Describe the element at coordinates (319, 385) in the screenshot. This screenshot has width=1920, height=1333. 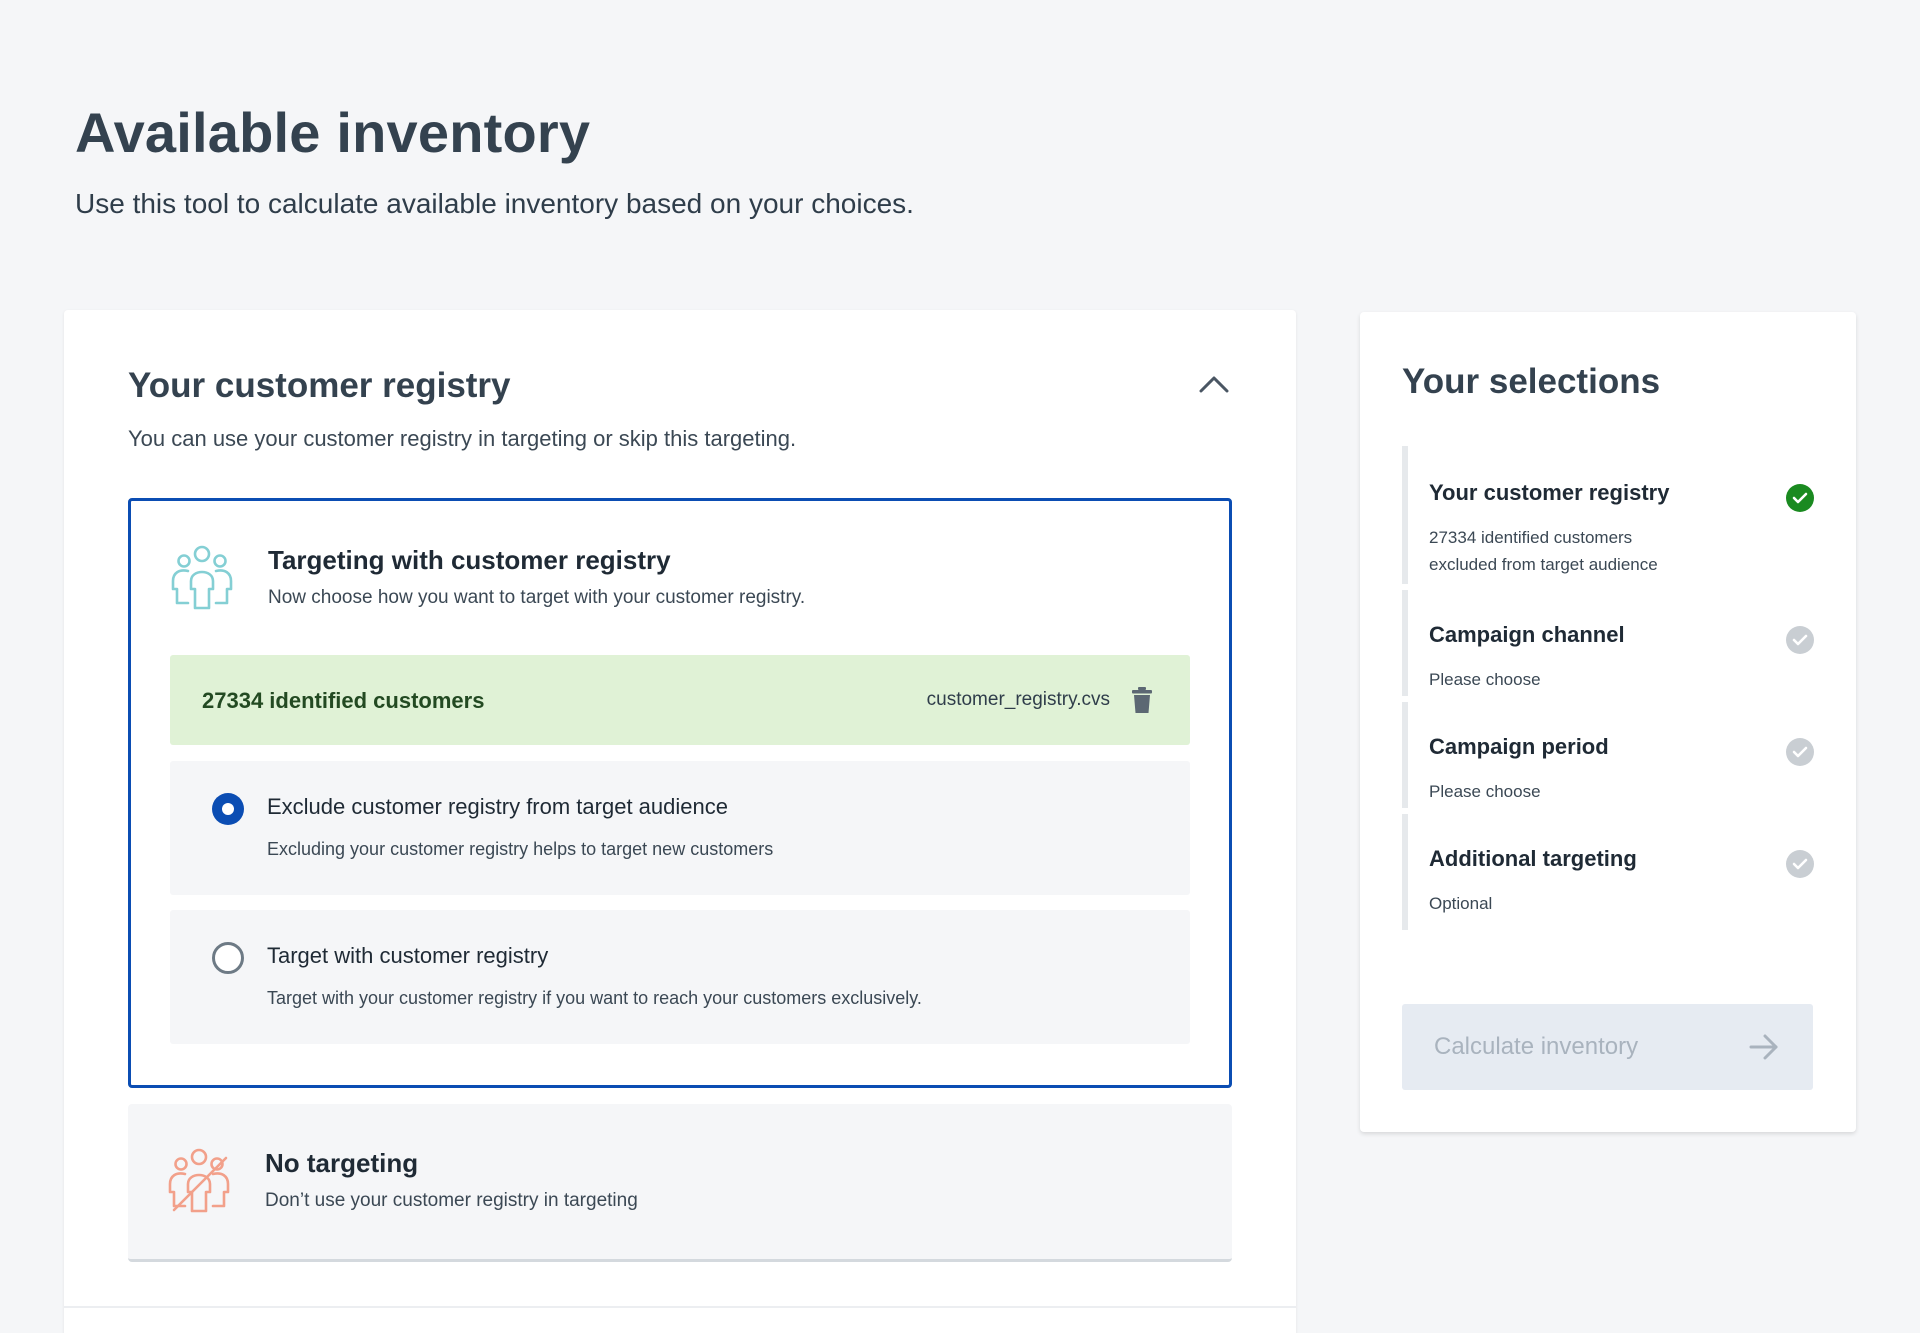
I see `section-title: Your customer registry` at that location.